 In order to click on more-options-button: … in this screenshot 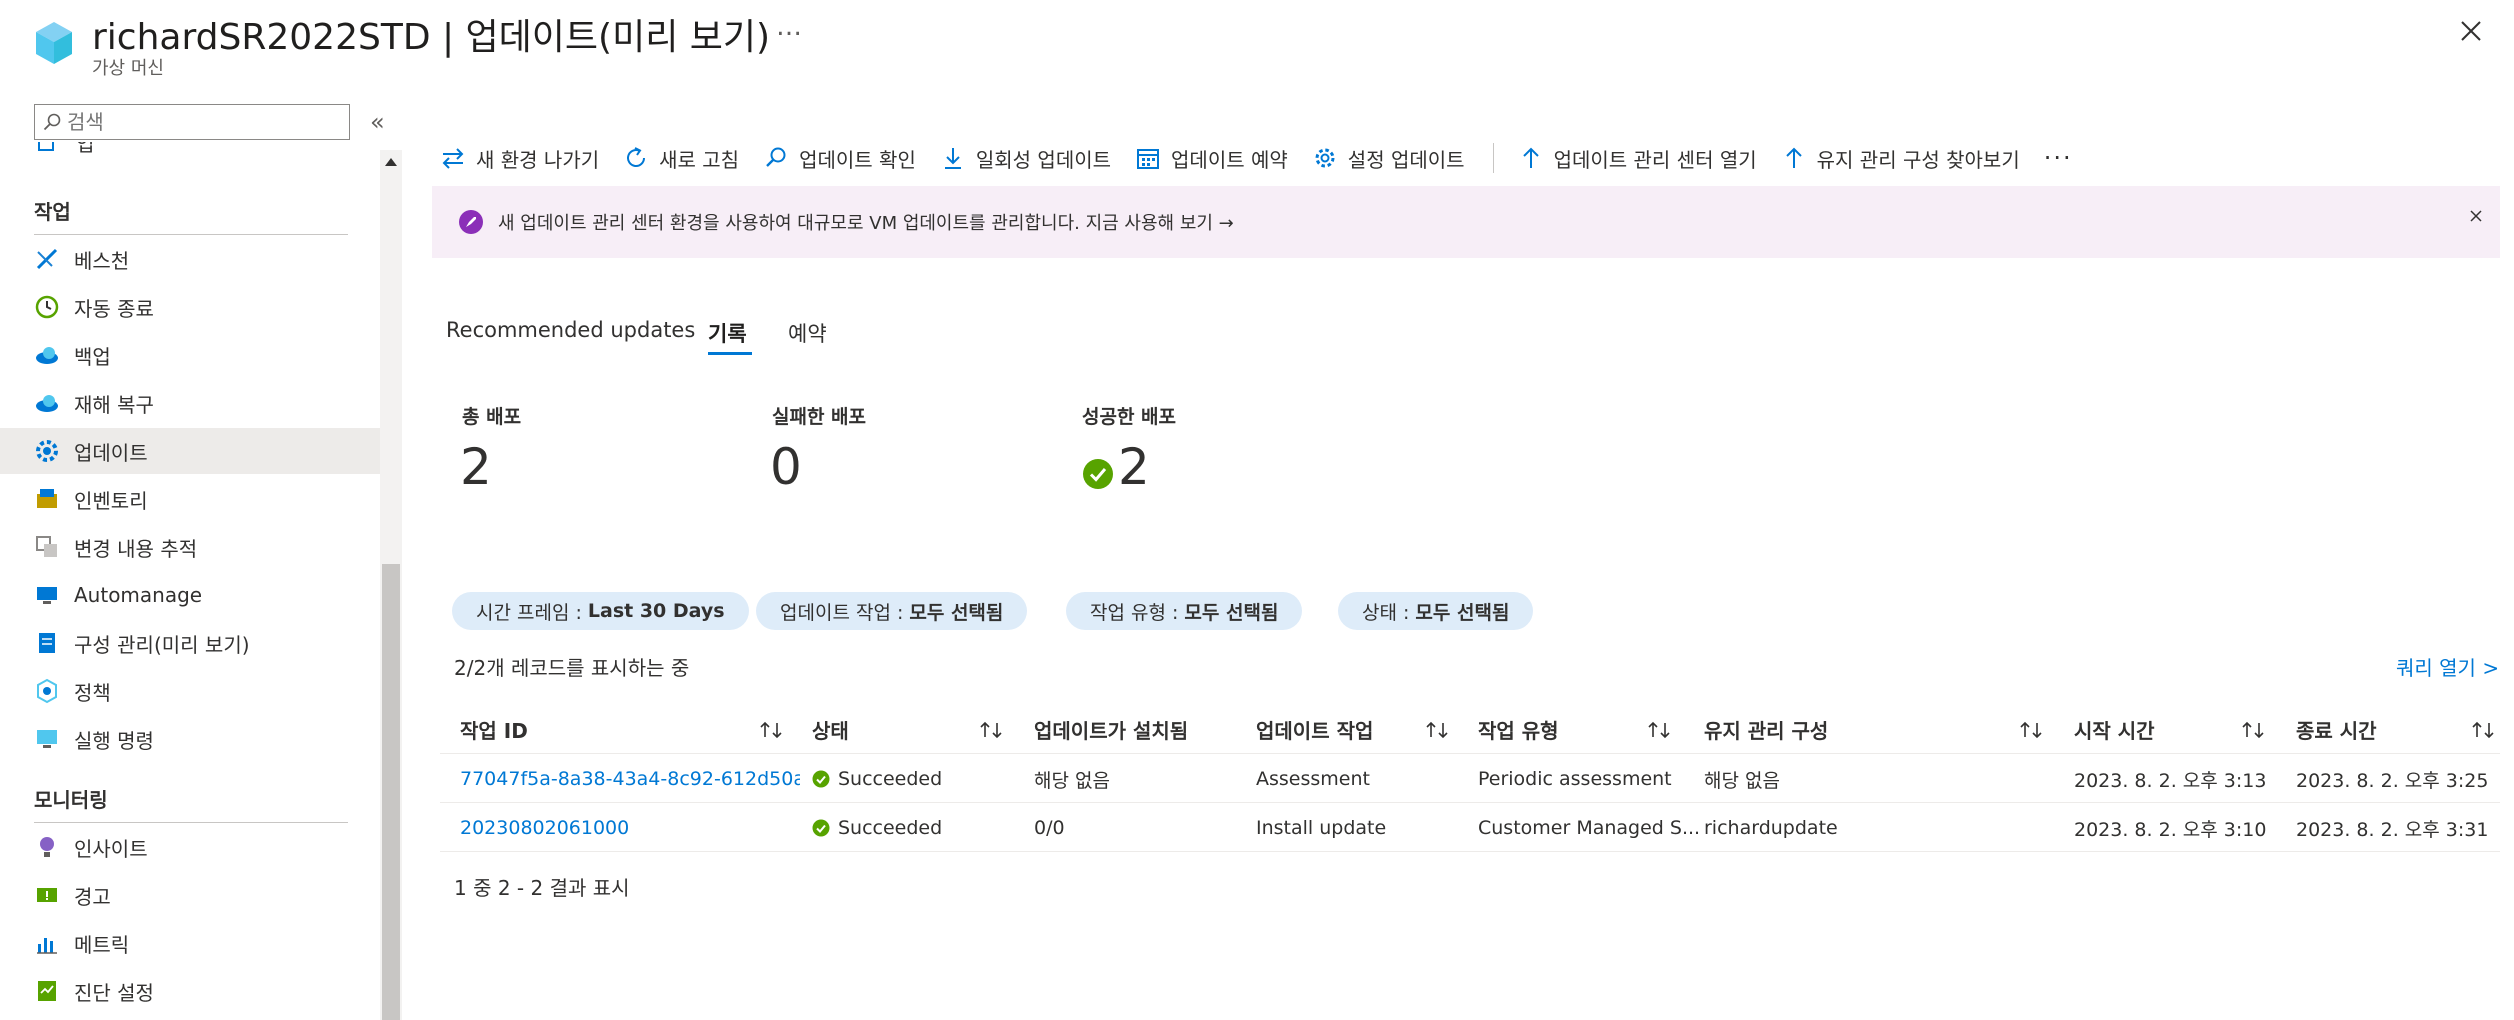, I will do `click(790, 27)`.